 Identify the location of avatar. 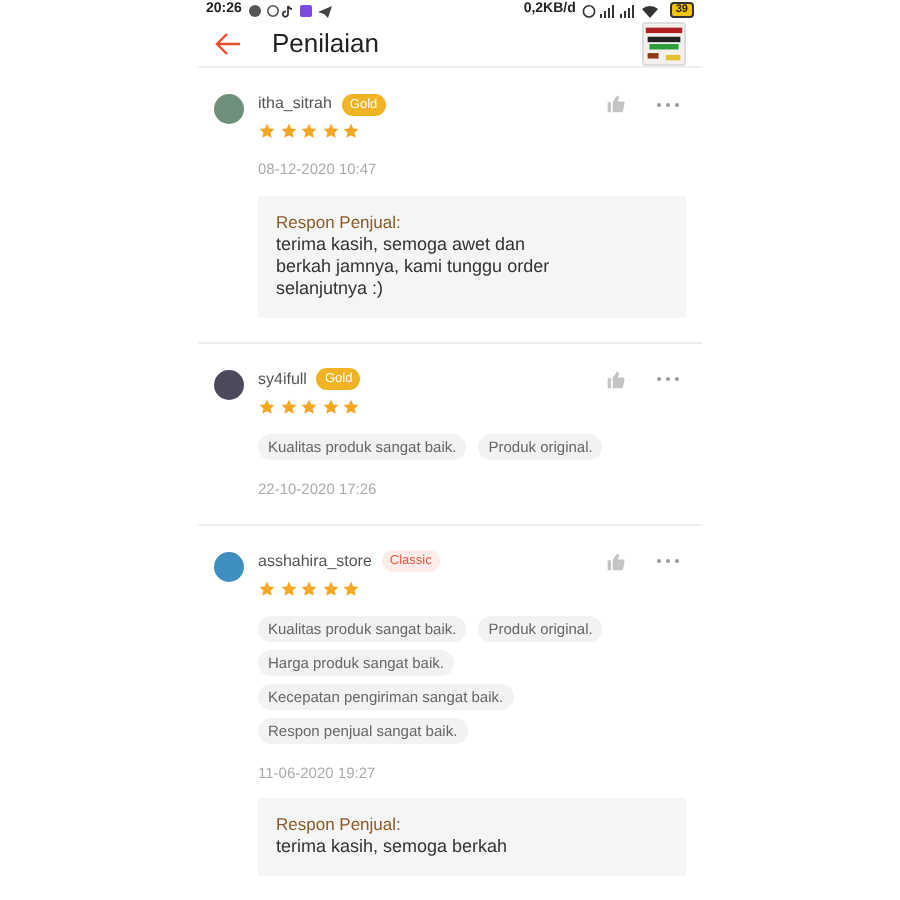
(229, 384).